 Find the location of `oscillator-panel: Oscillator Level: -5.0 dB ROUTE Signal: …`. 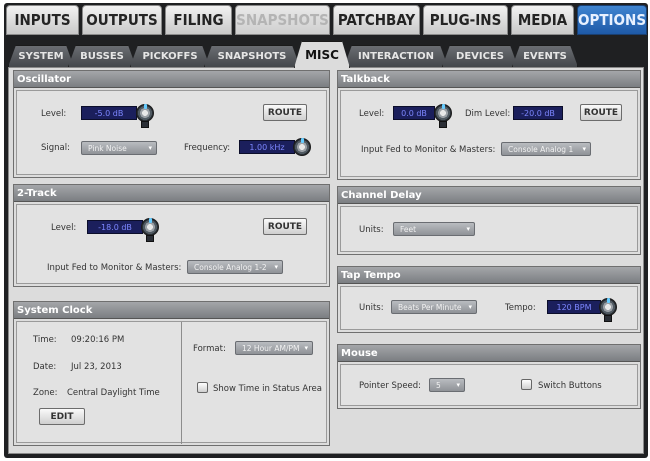

oscillator-panel: Oscillator Level: -5.0 dB ROUTE Signal: … is located at coordinates (171, 124).